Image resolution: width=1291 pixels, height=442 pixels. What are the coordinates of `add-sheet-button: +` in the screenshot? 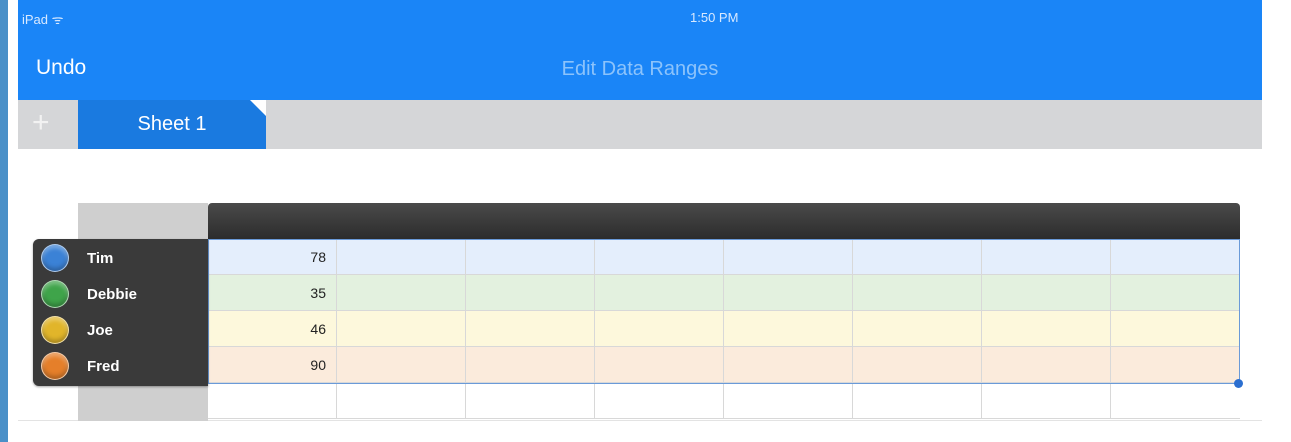 It's located at (41, 123).